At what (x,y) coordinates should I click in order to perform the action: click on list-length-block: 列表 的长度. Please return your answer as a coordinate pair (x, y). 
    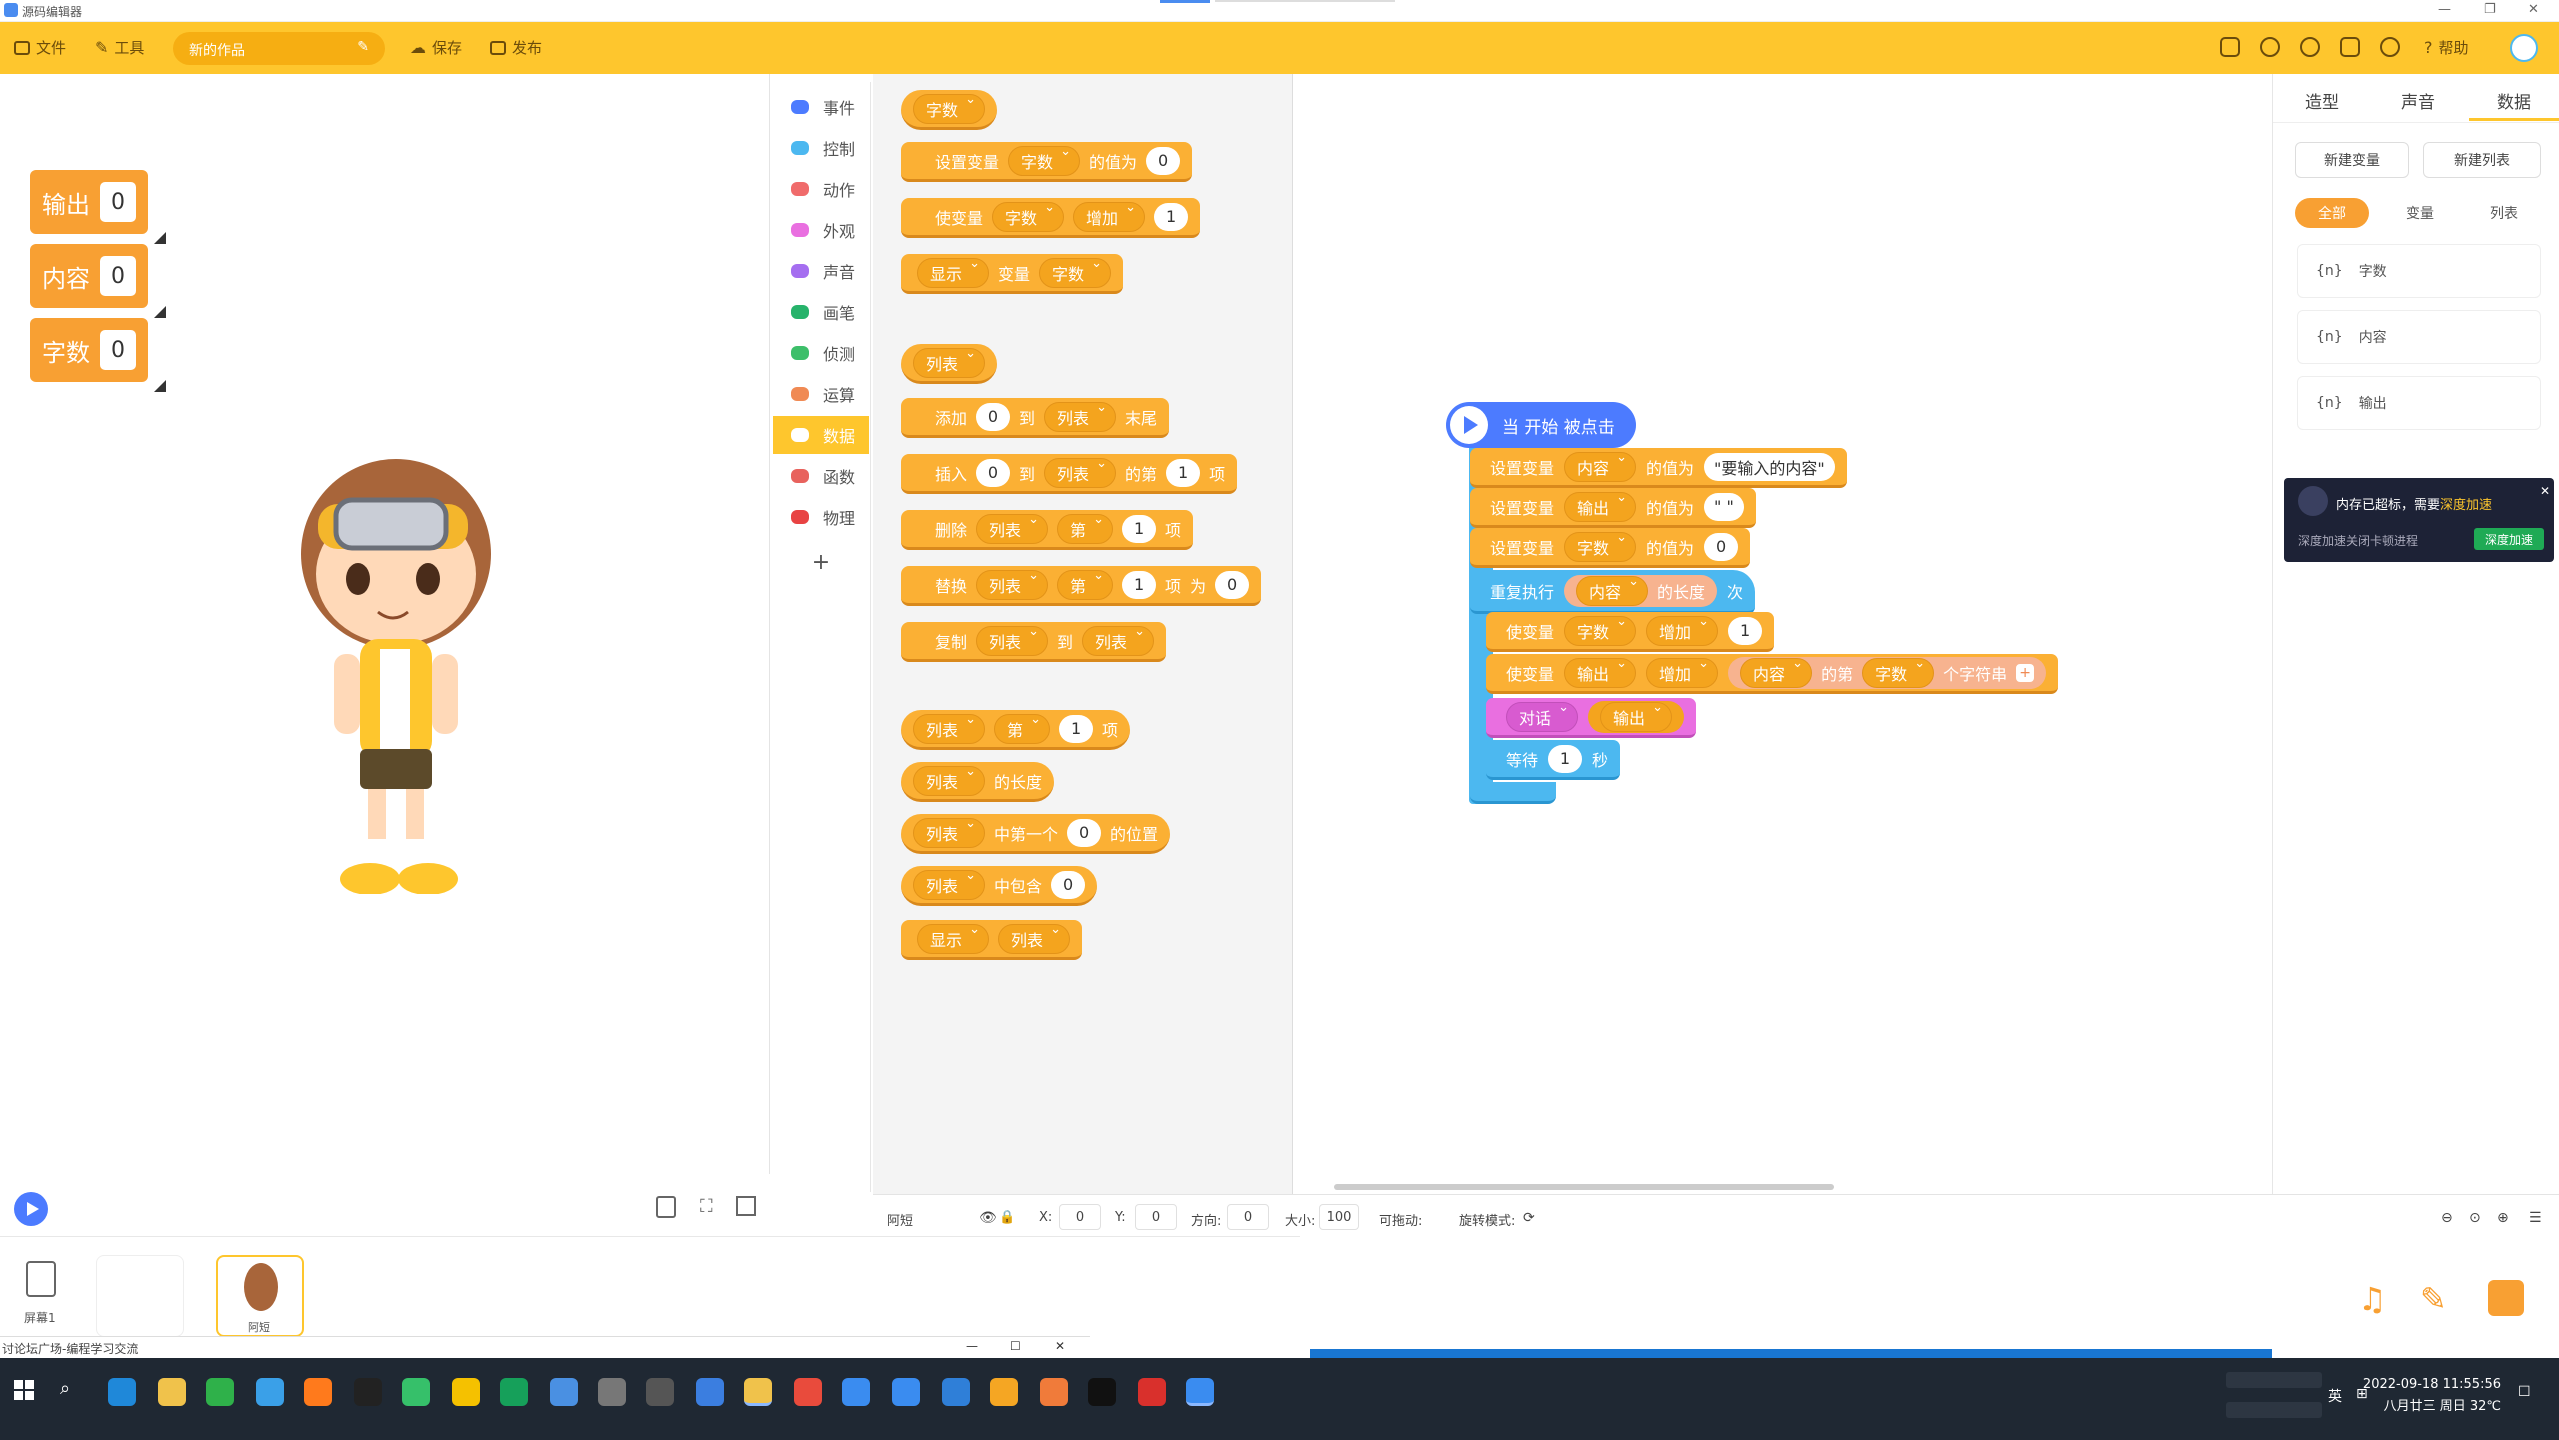
    Looking at the image, I should click on (978, 782).